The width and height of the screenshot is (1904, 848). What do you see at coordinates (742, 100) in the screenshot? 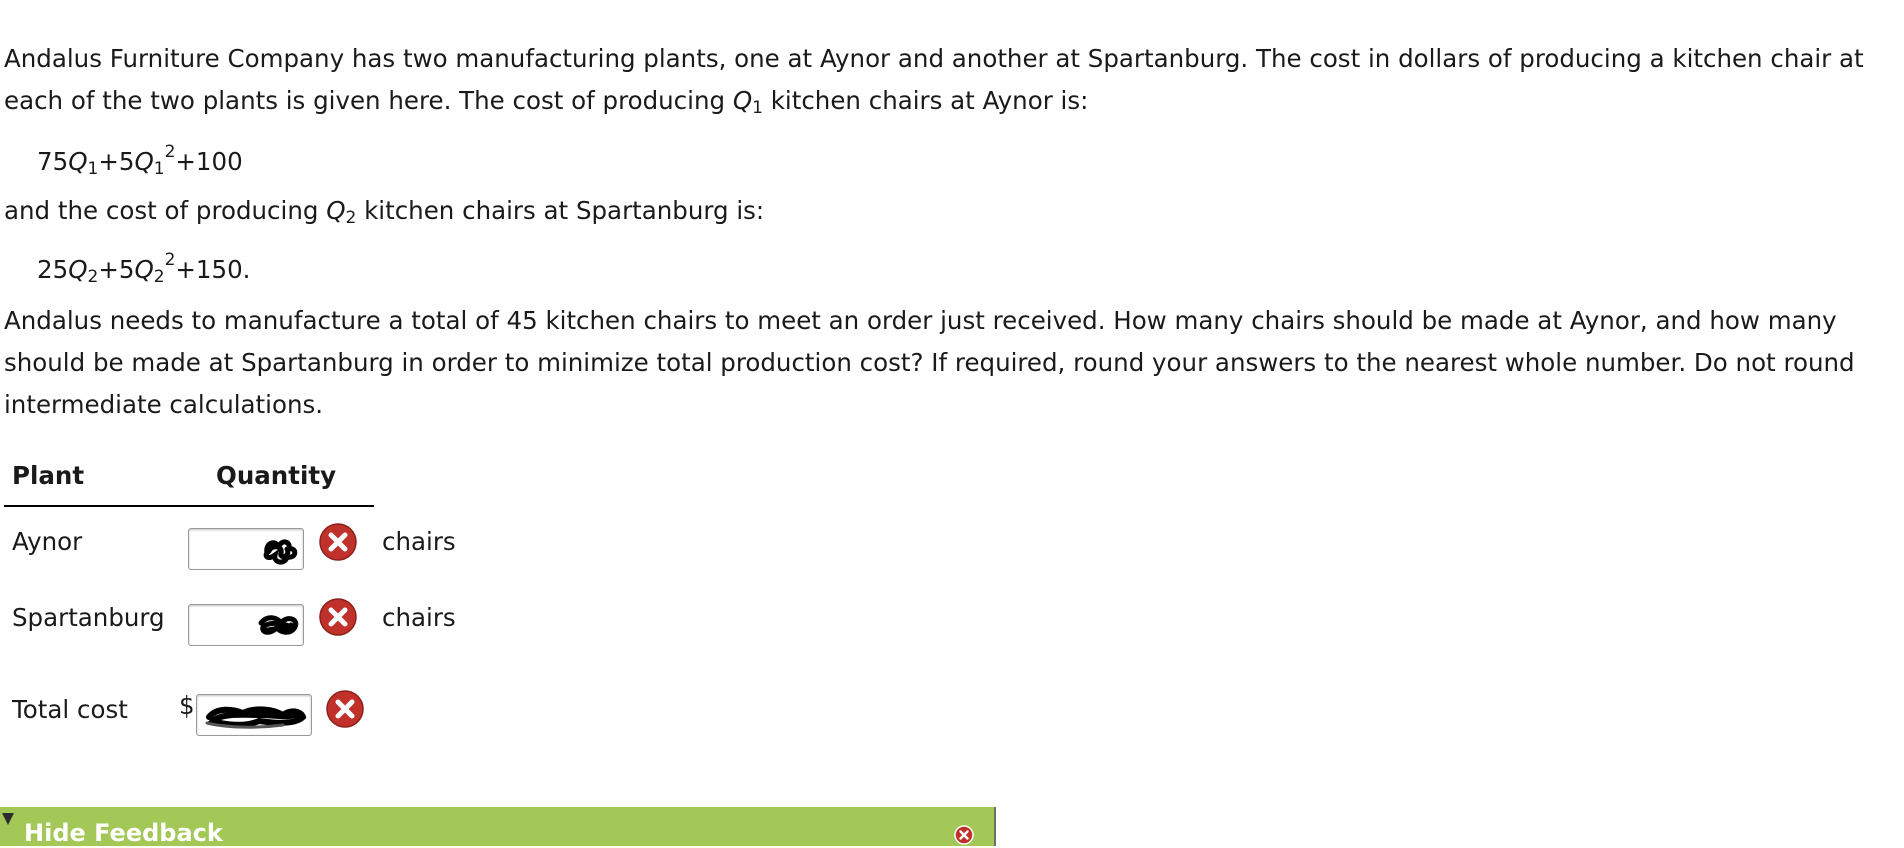
I see `q1-variable: Q` at bounding box center [742, 100].